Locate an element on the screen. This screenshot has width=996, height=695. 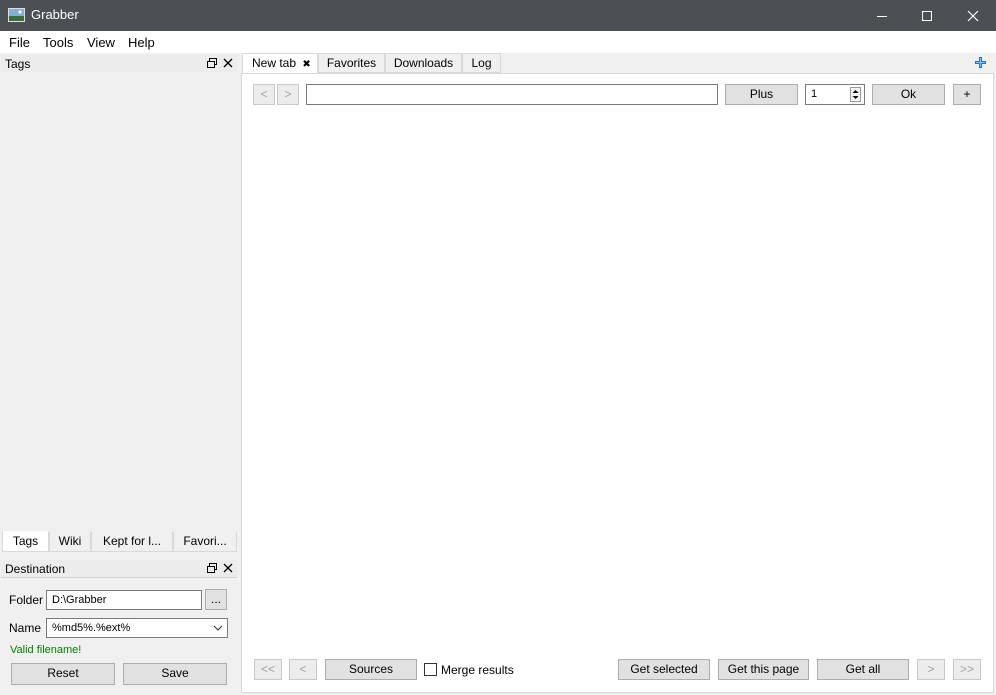
destination-dock-title: Destination is located at coordinates (119, 569).